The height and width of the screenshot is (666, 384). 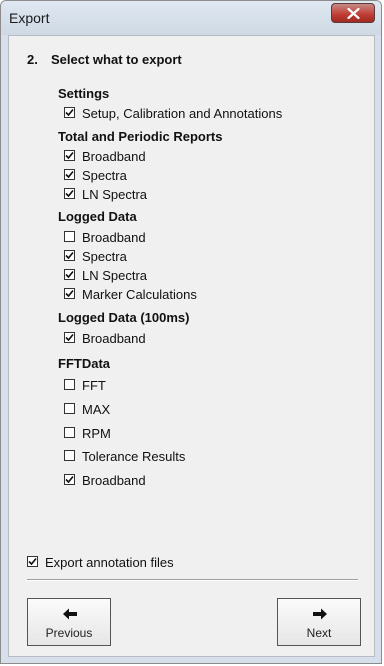 What do you see at coordinates (182, 113) in the screenshot?
I see `checkbox-label: Setup, Calibration and Annotations` at bounding box center [182, 113].